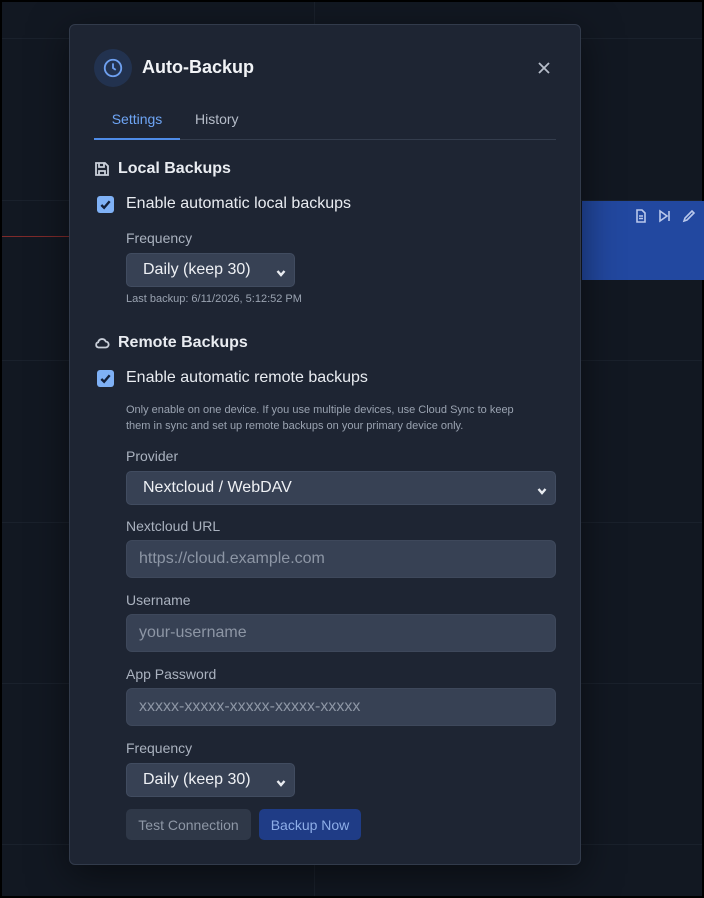 This screenshot has width=704, height=898. I want to click on provider-label: Provider, so click(152, 456).